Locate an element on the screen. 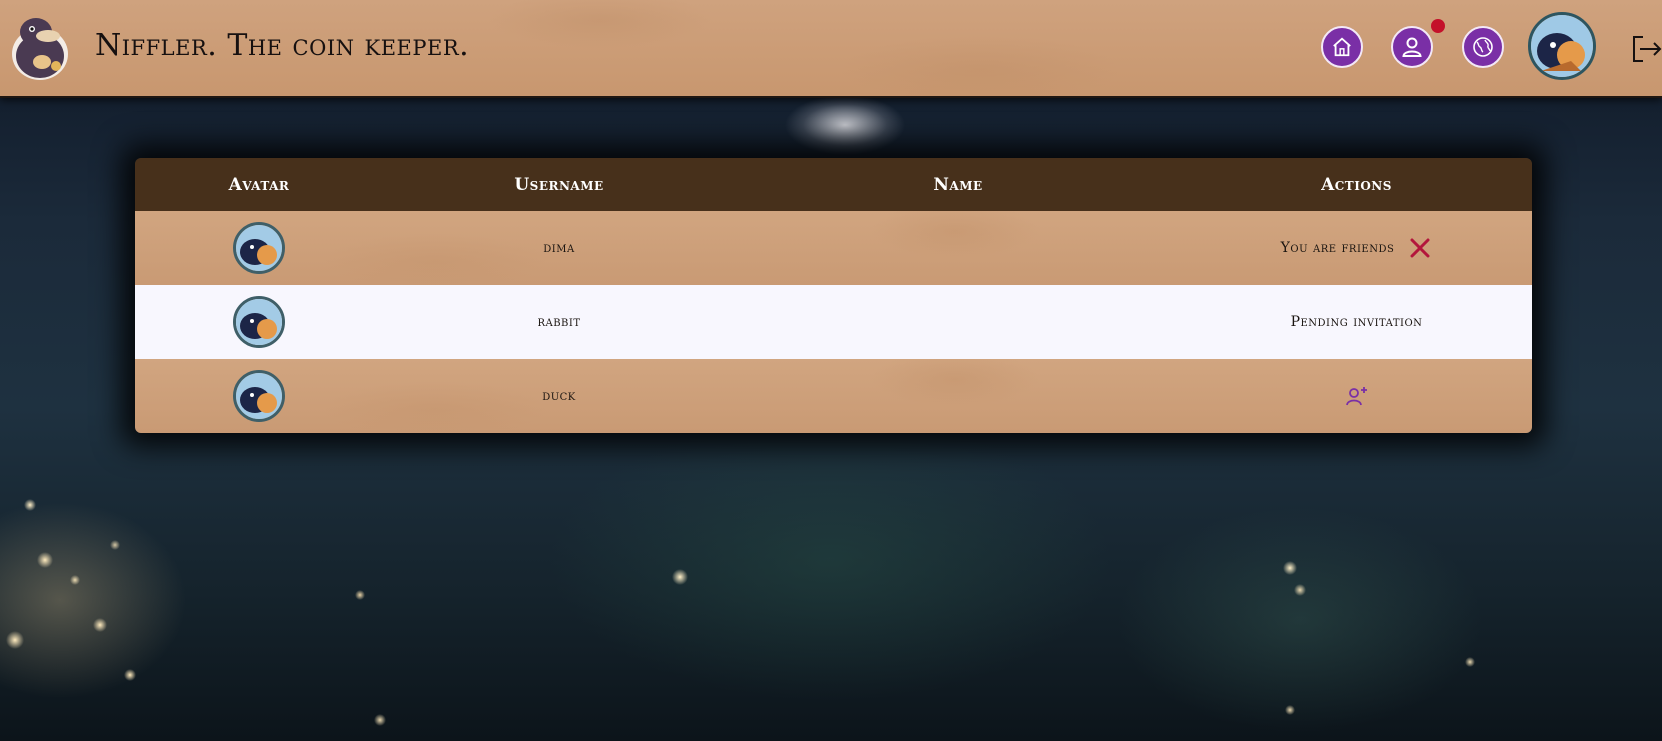 This screenshot has width=1662, height=741. add-friend-icon is located at coordinates (1356, 396).